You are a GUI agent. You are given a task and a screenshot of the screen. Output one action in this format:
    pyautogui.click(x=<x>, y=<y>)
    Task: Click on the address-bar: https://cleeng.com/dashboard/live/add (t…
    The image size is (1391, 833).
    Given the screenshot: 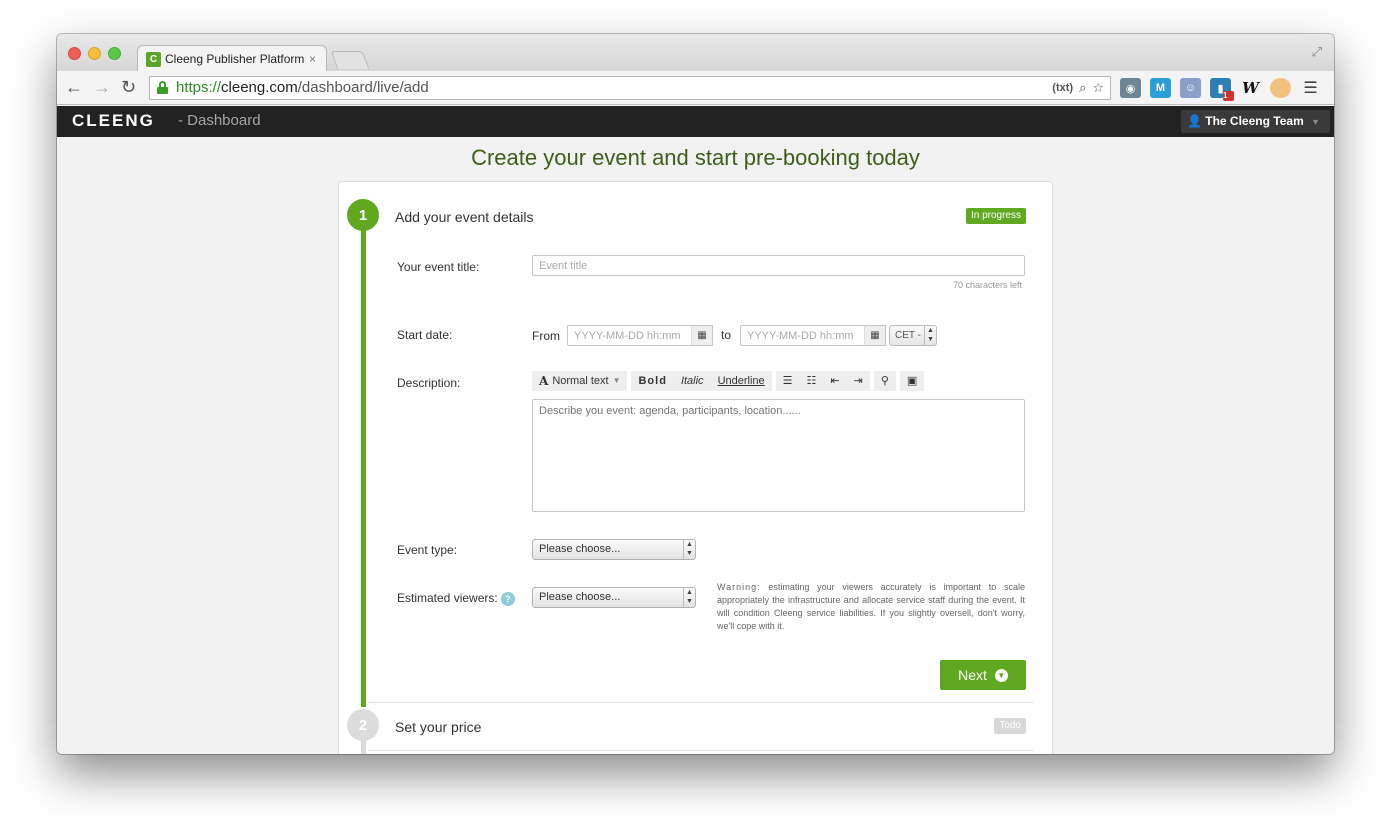 What is the action you would take?
    pyautogui.click(x=630, y=88)
    